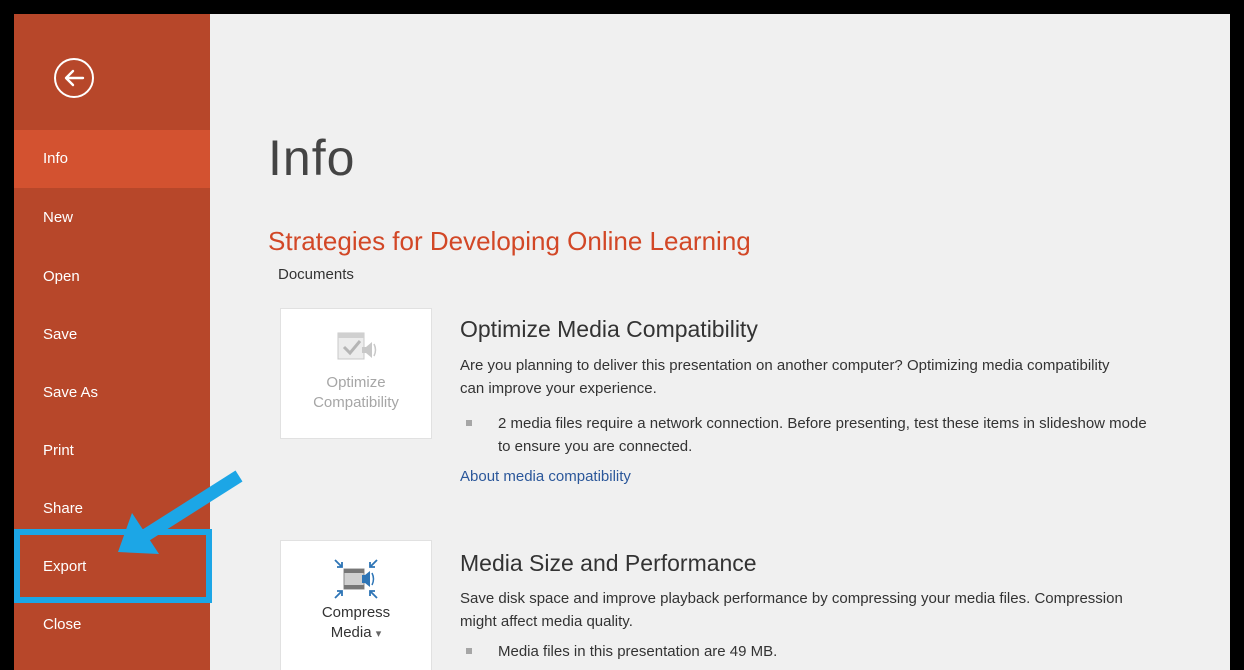 The image size is (1244, 670). I want to click on compress-tile-label-line2: Media ▾, so click(356, 633).